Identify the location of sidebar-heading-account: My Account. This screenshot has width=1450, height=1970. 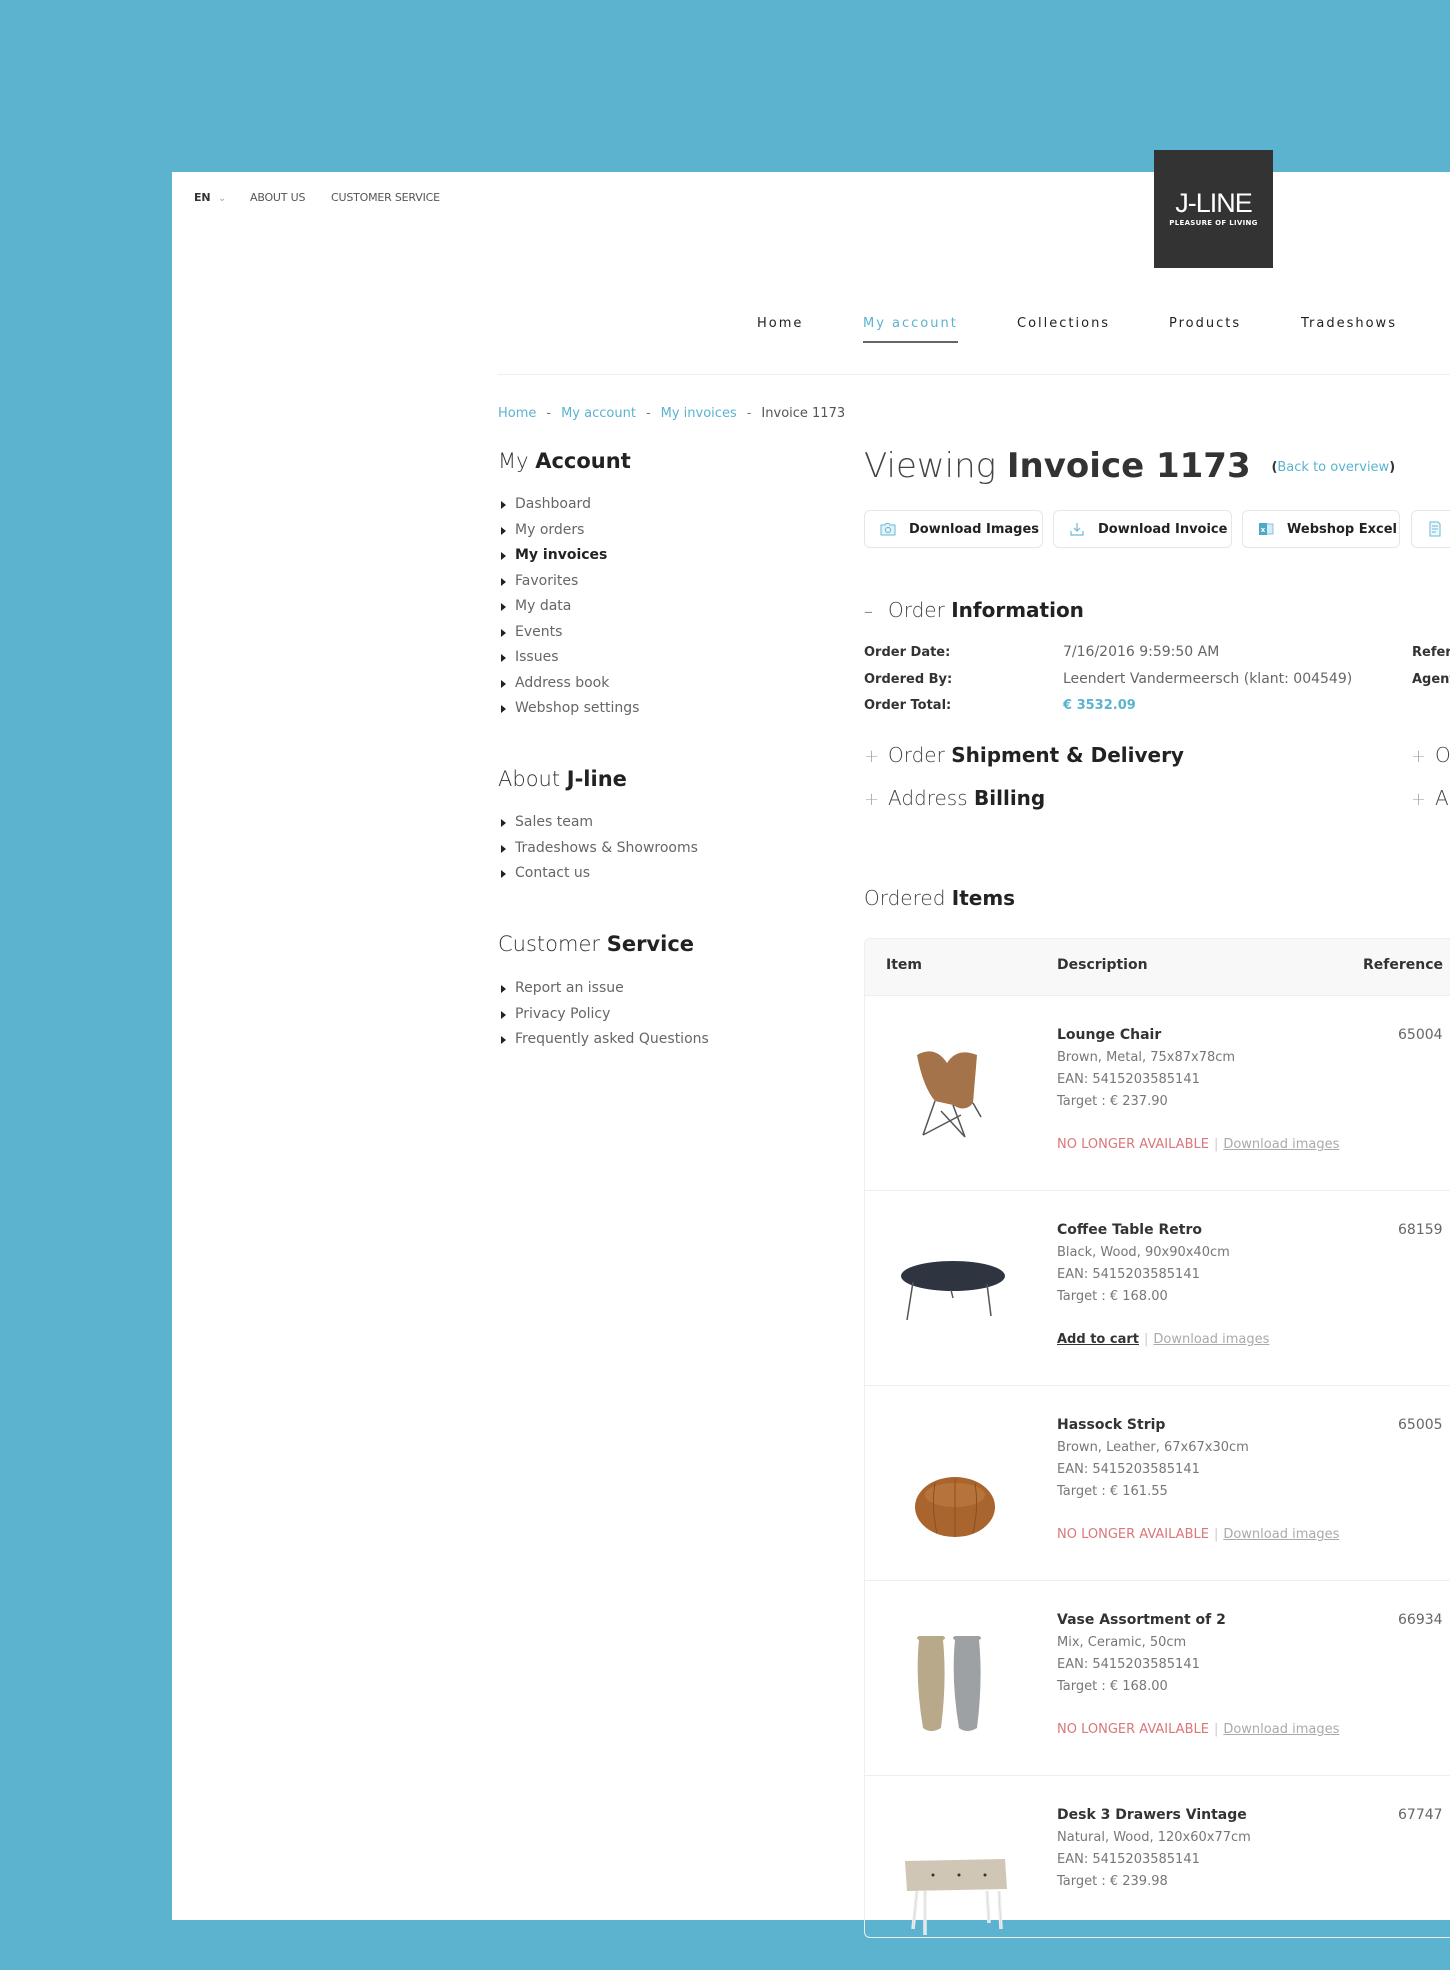
(564, 461).